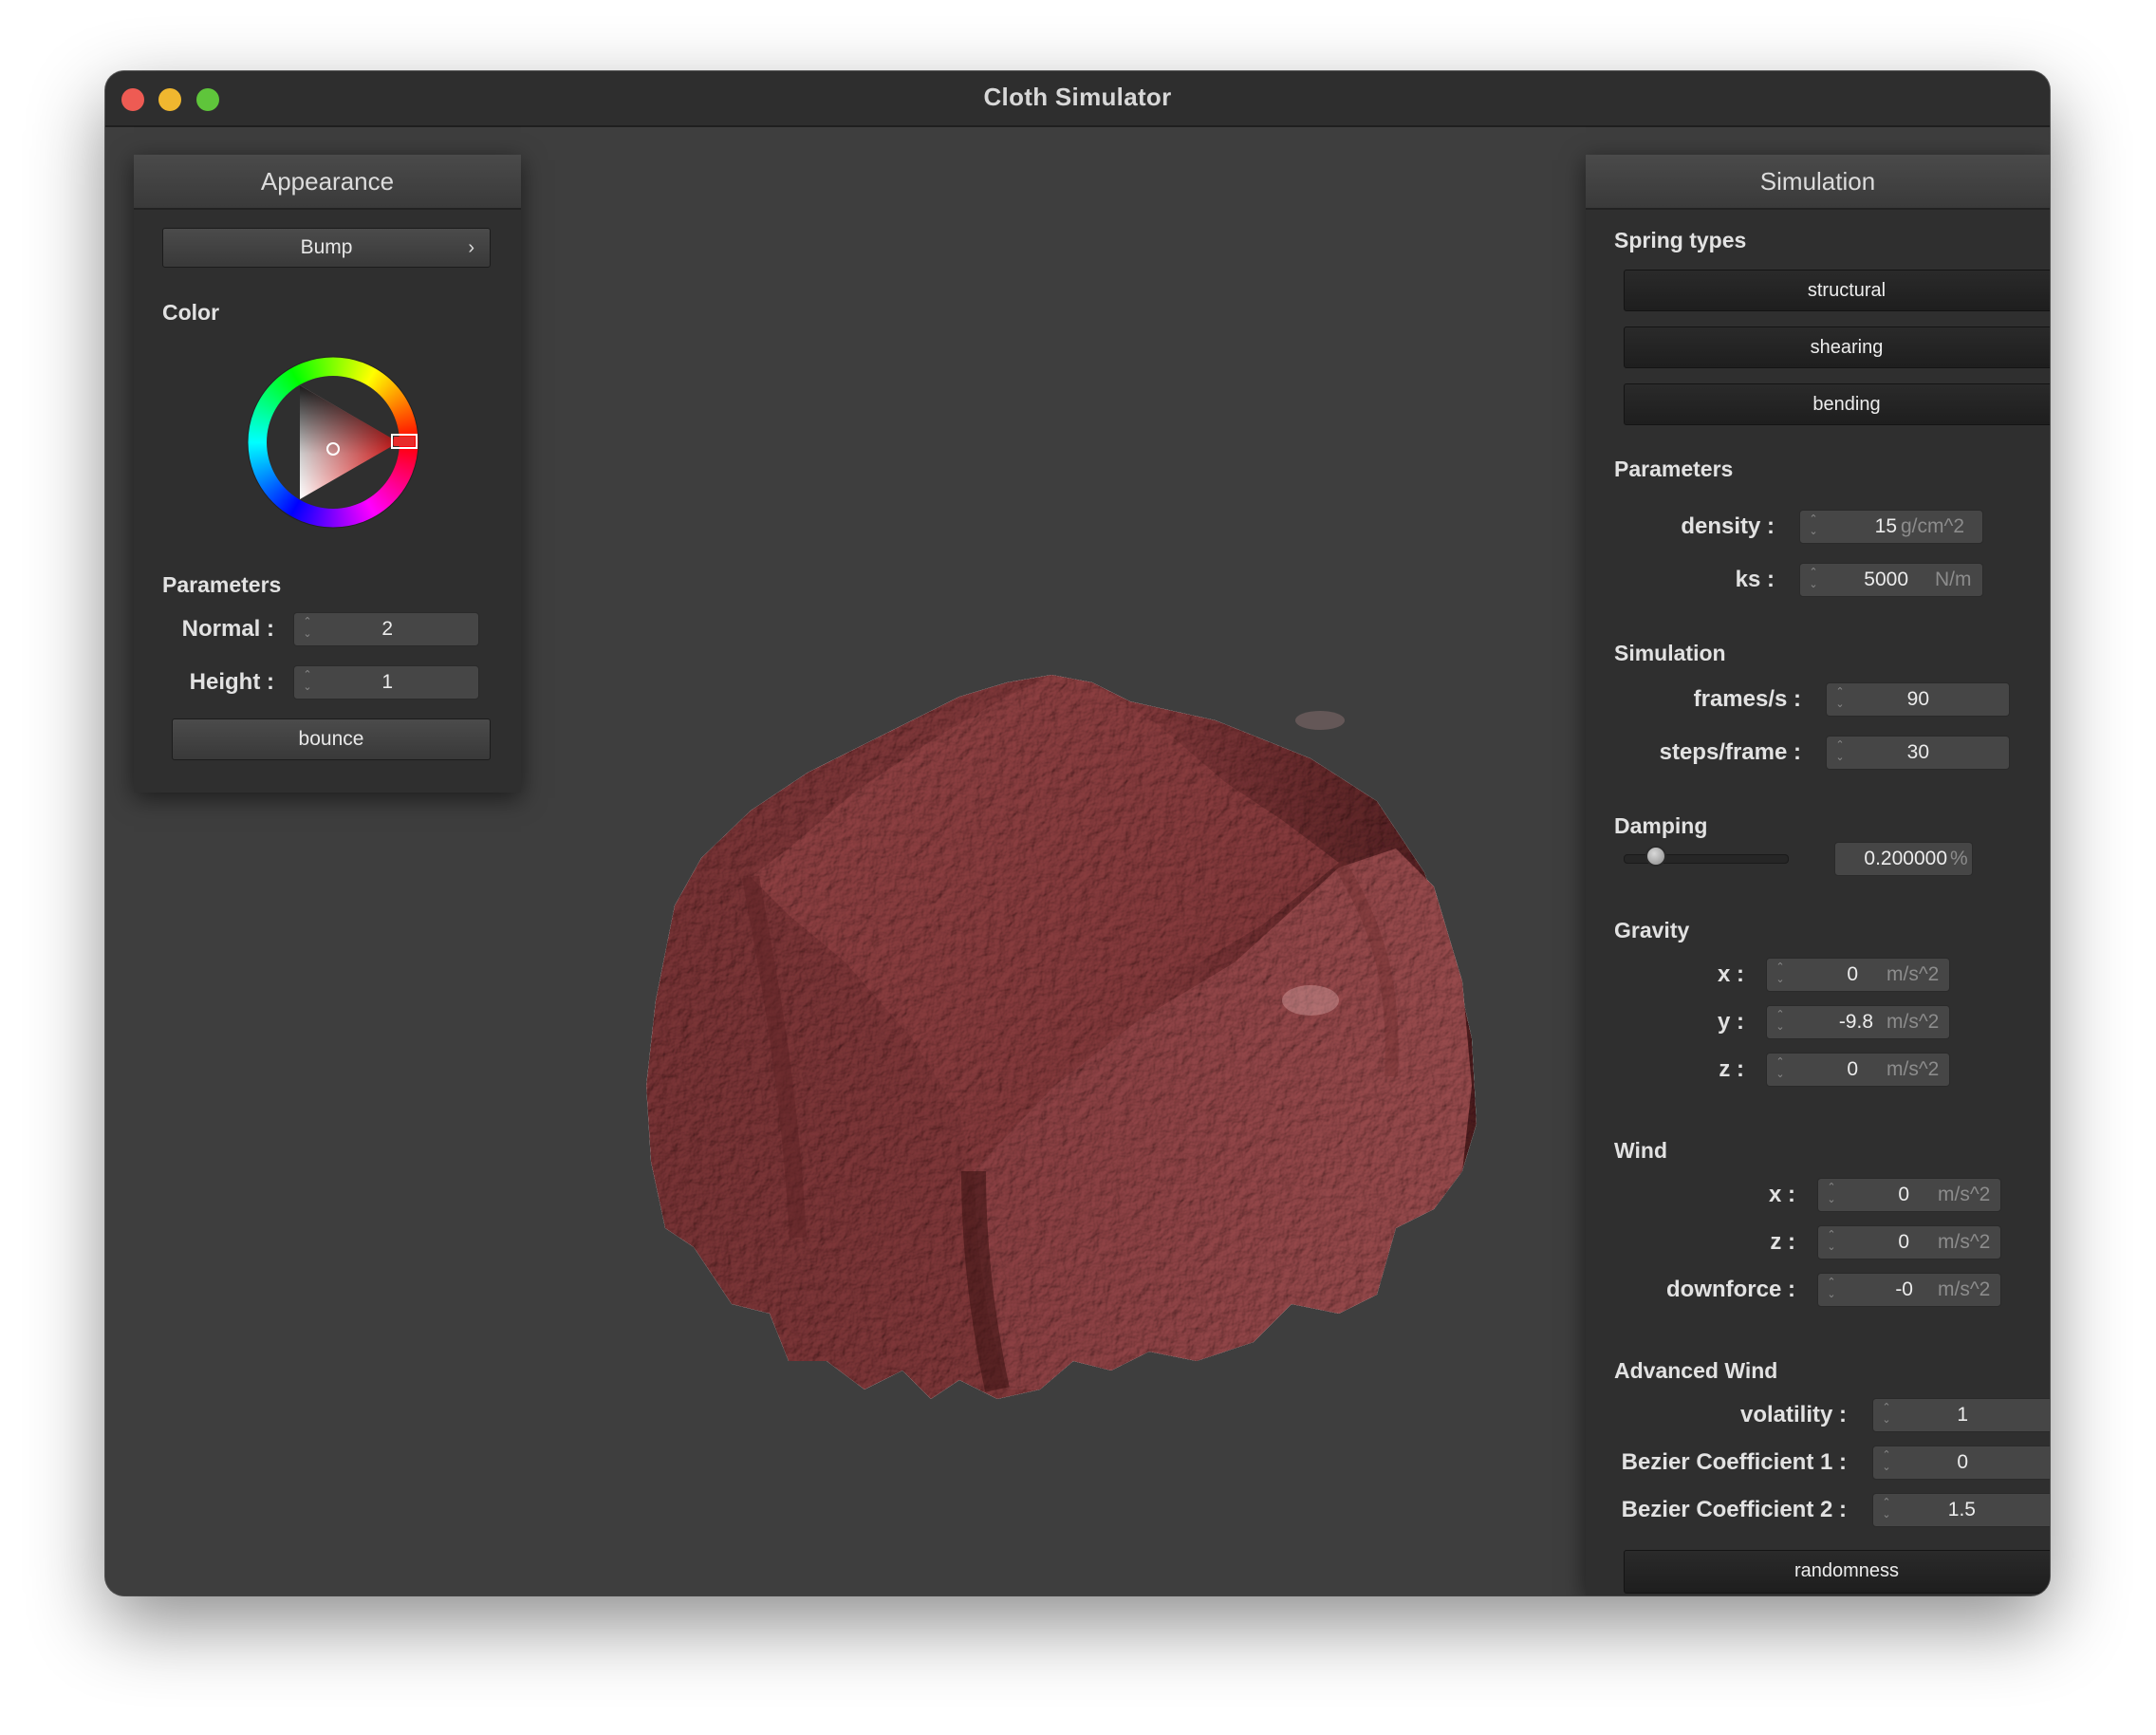 This screenshot has height=1735, width=2156. What do you see at coordinates (1728, 526) in the screenshot?
I see `density-label: density :` at bounding box center [1728, 526].